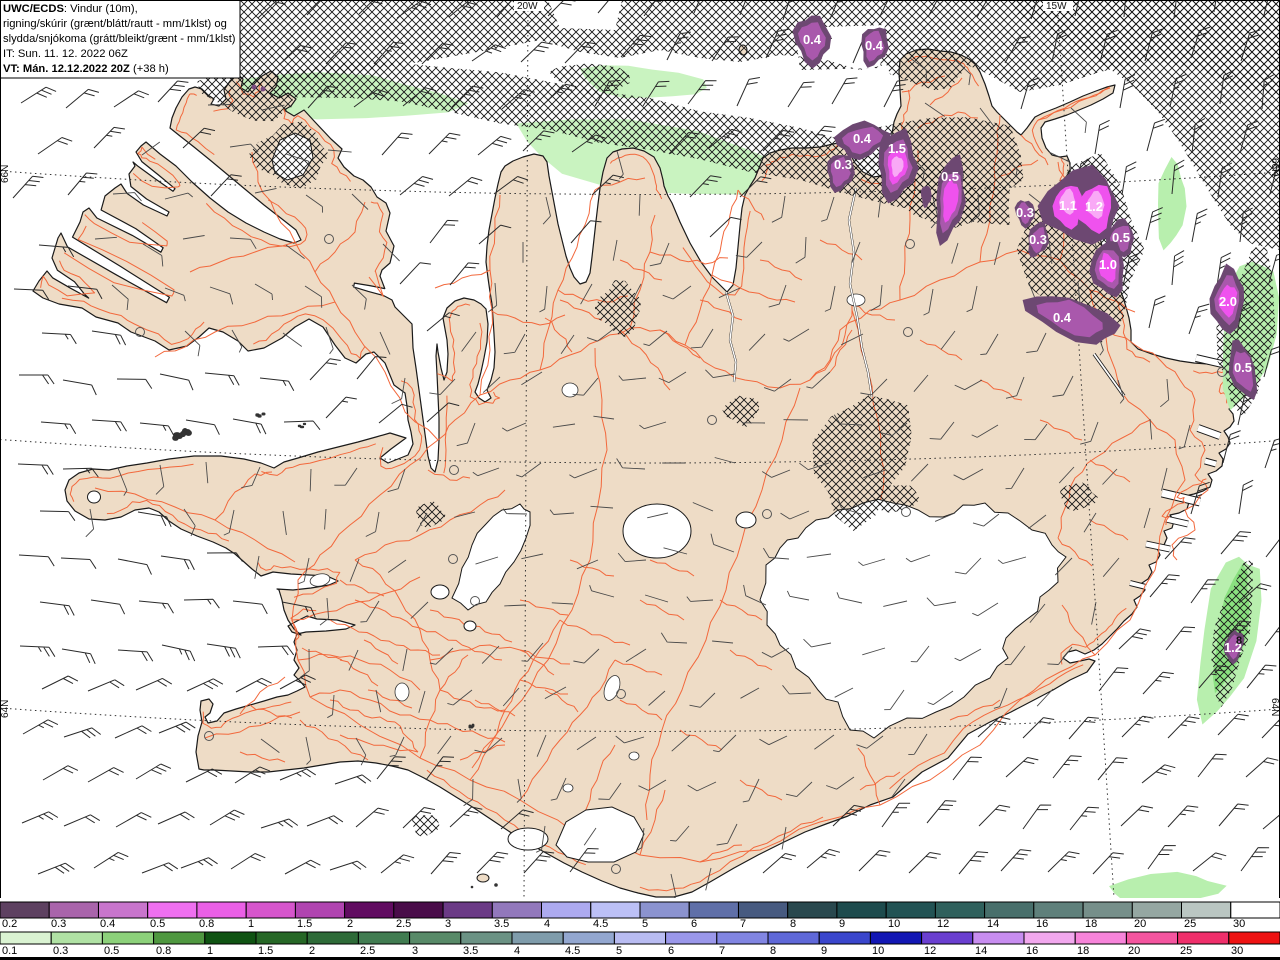 The height and width of the screenshot is (960, 1280). Describe the element at coordinates (527, 6) in the screenshot. I see `svg-text: 20W` at that location.